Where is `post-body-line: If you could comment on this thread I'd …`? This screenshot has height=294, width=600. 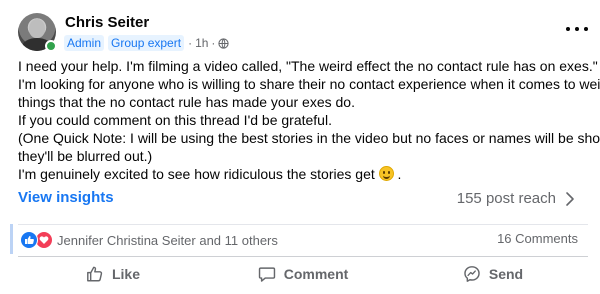
post-body-line: If you could comment on this thread I'd … is located at coordinates (175, 120).